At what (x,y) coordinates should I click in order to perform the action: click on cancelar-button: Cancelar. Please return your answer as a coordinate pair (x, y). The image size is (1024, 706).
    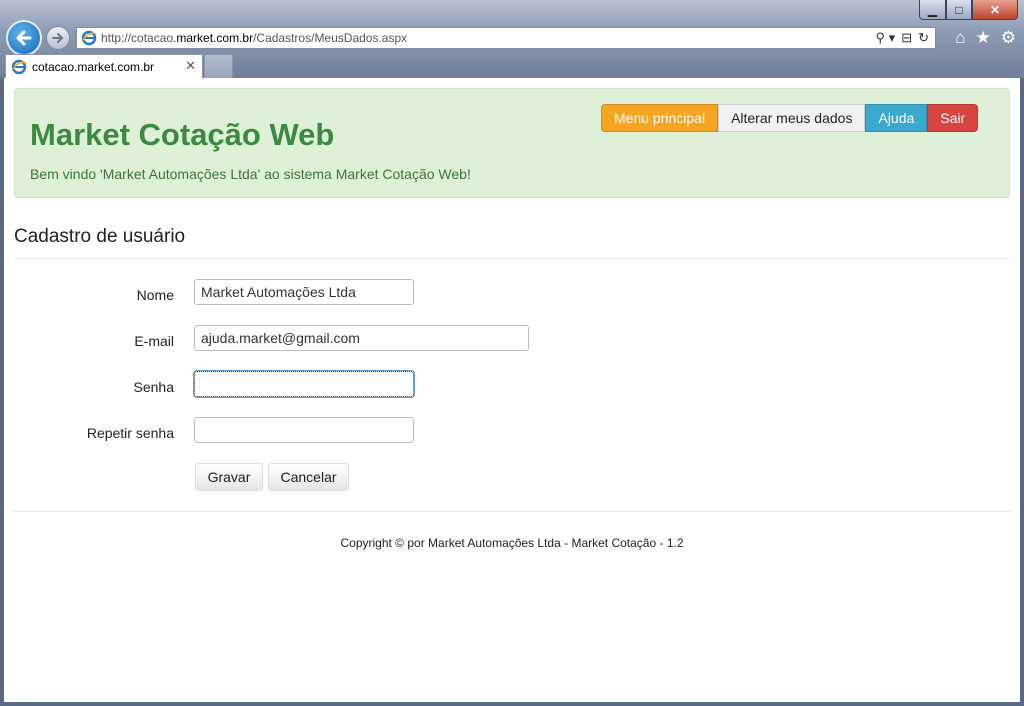
    Looking at the image, I should click on (308, 477).